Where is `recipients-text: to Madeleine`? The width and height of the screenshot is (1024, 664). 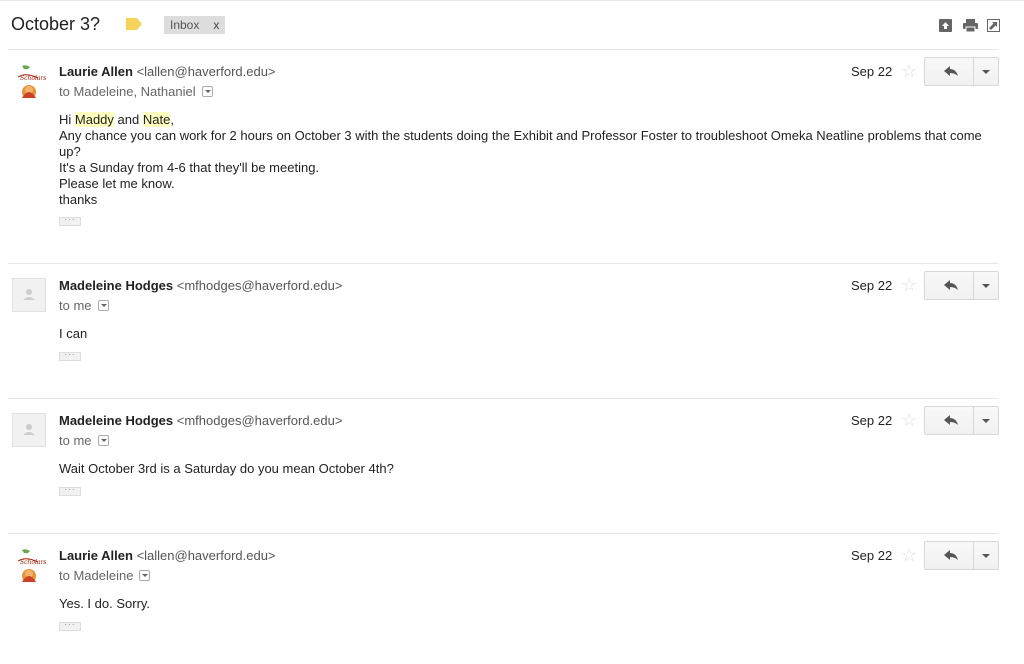
recipients-text: to Madeleine is located at coordinates (96, 575).